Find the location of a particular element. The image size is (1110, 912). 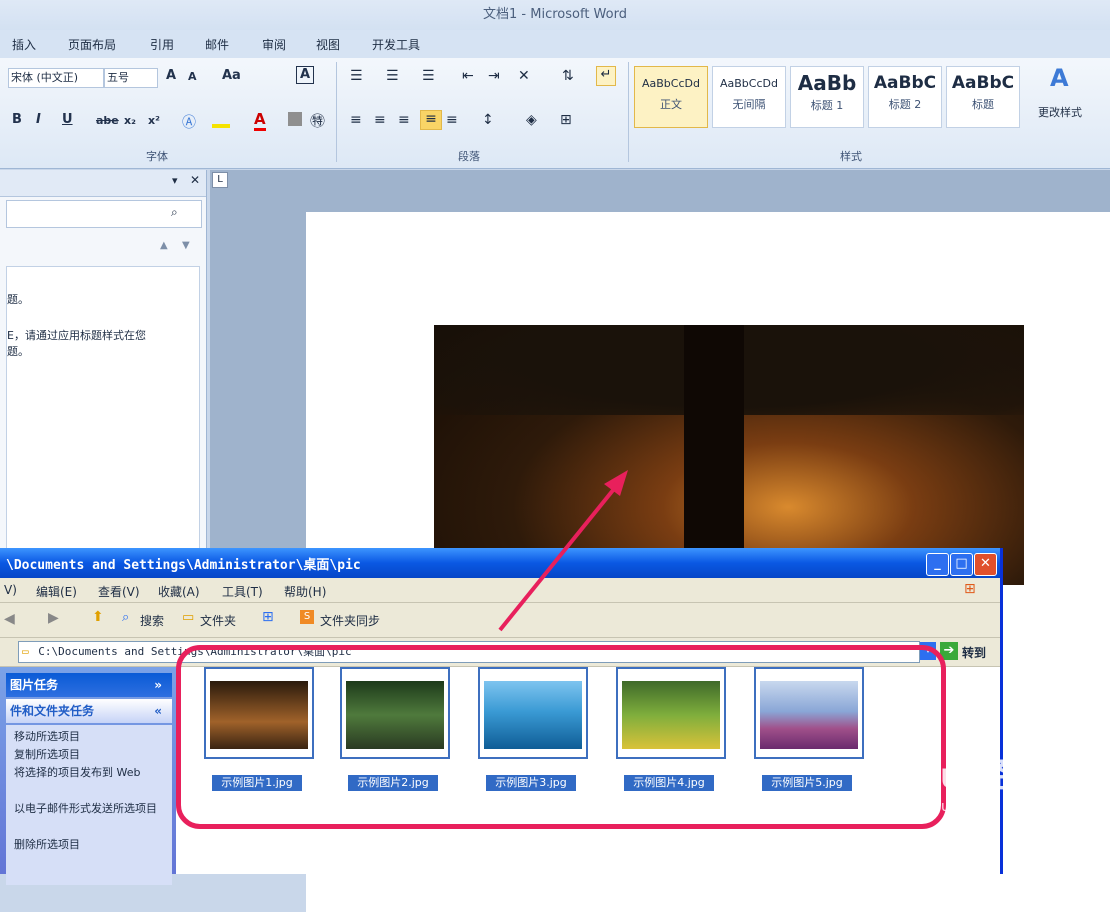

annotation-arrow is located at coordinates (563, 551).